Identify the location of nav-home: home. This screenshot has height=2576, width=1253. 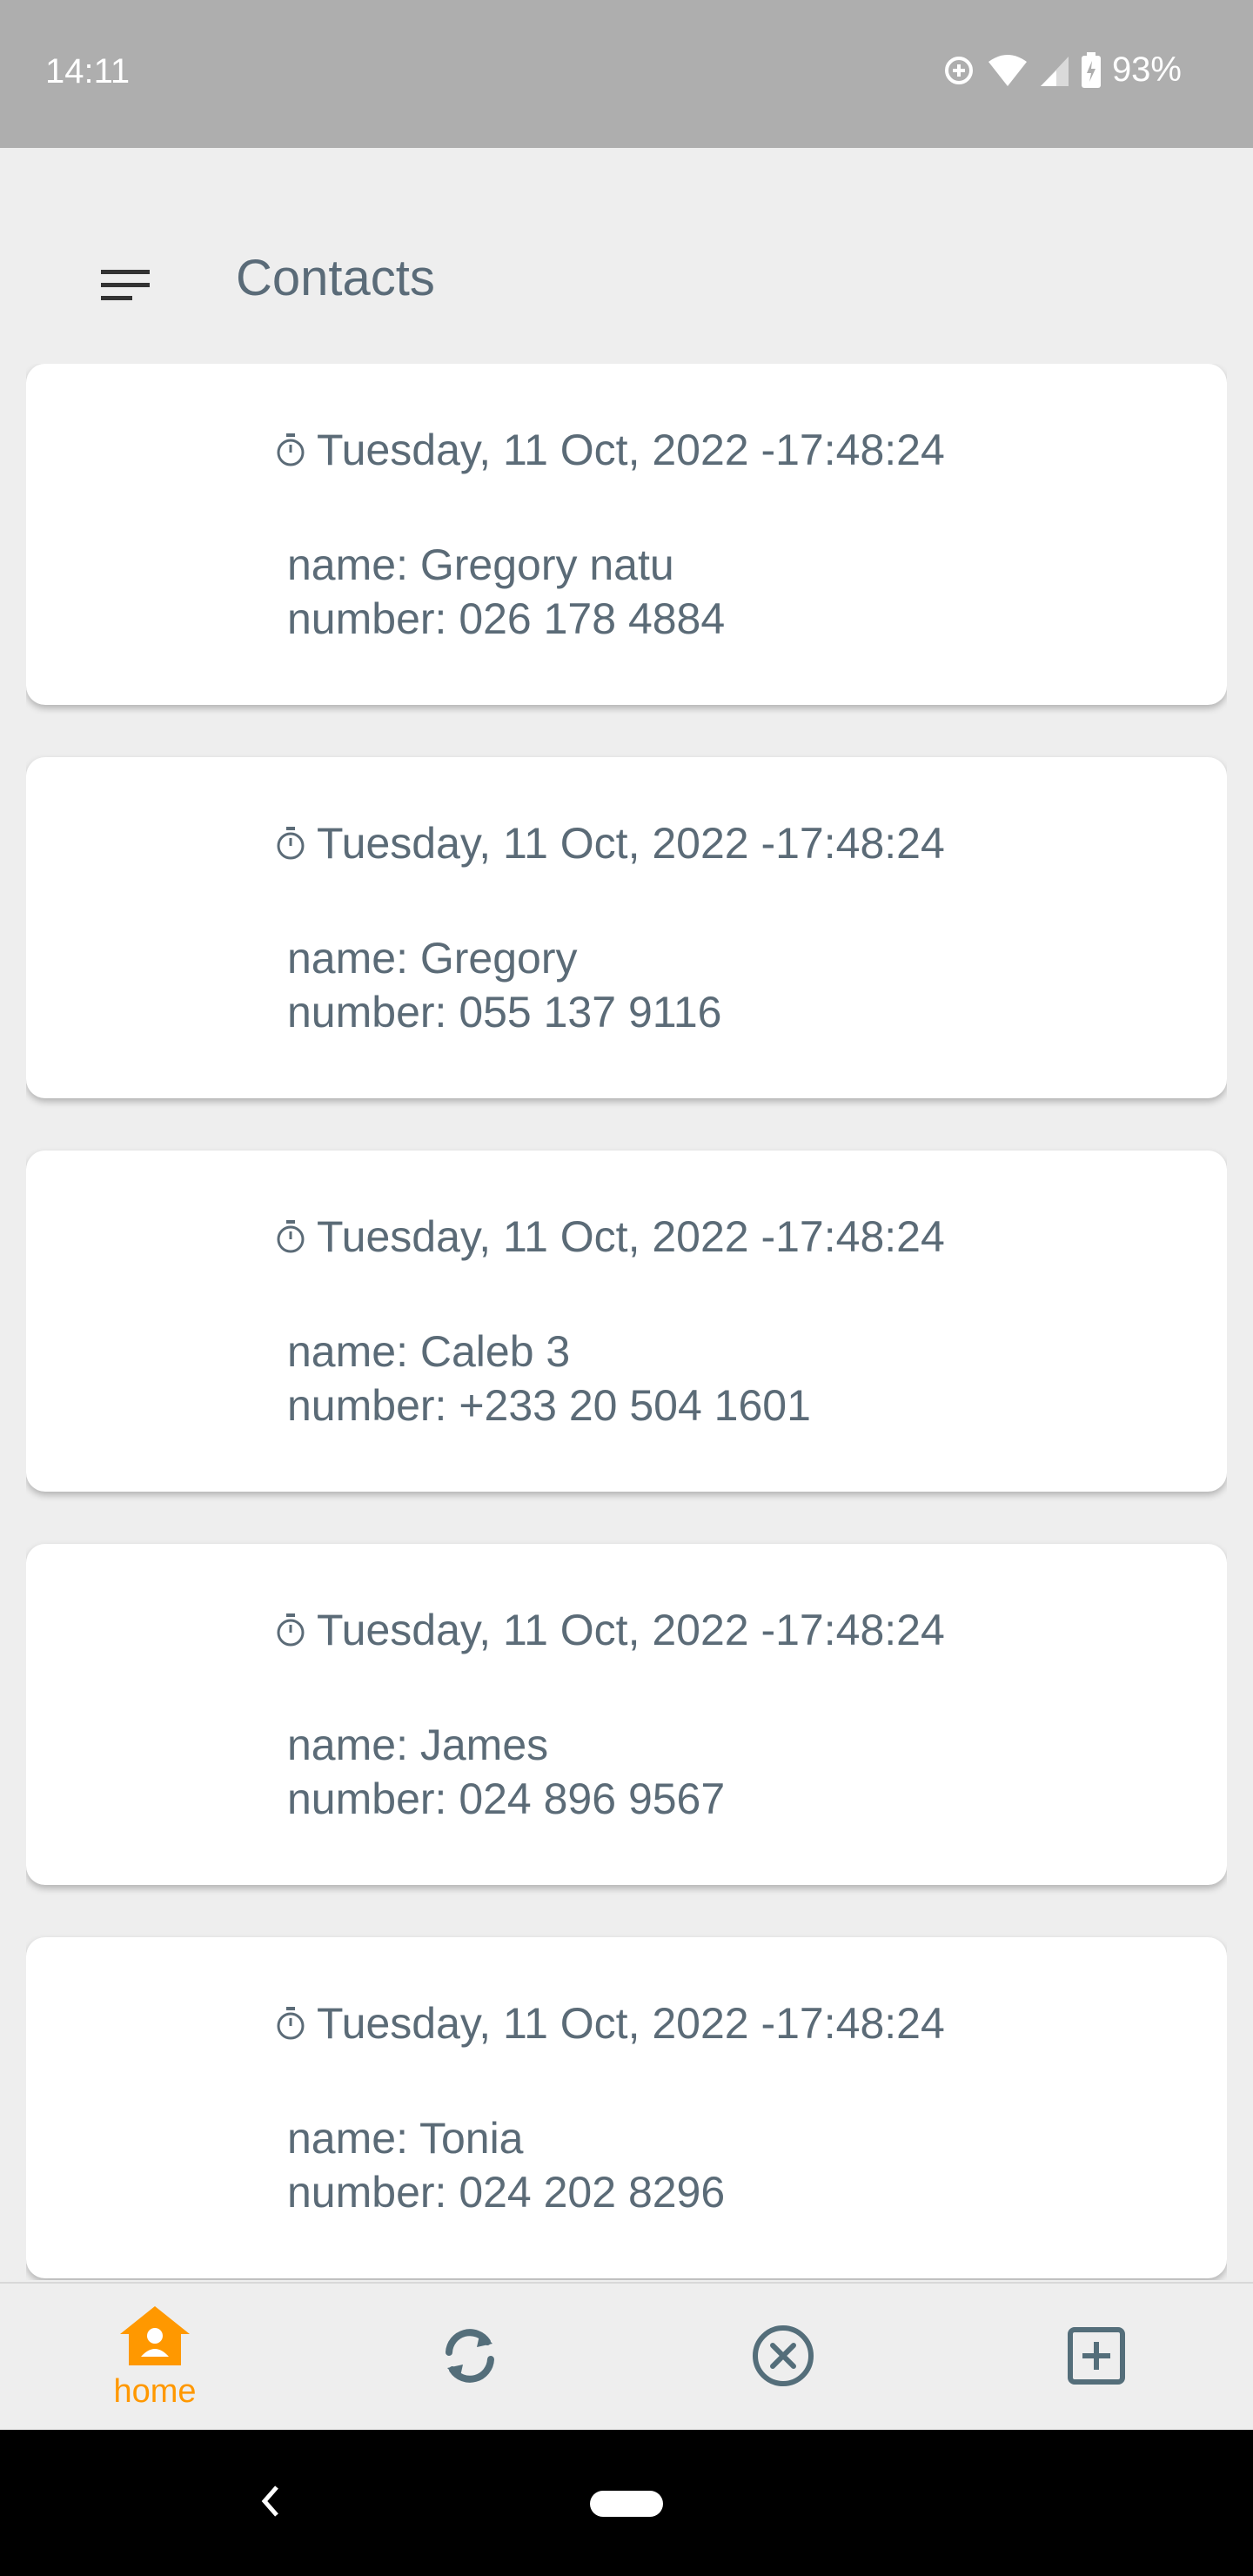
(155, 2358).